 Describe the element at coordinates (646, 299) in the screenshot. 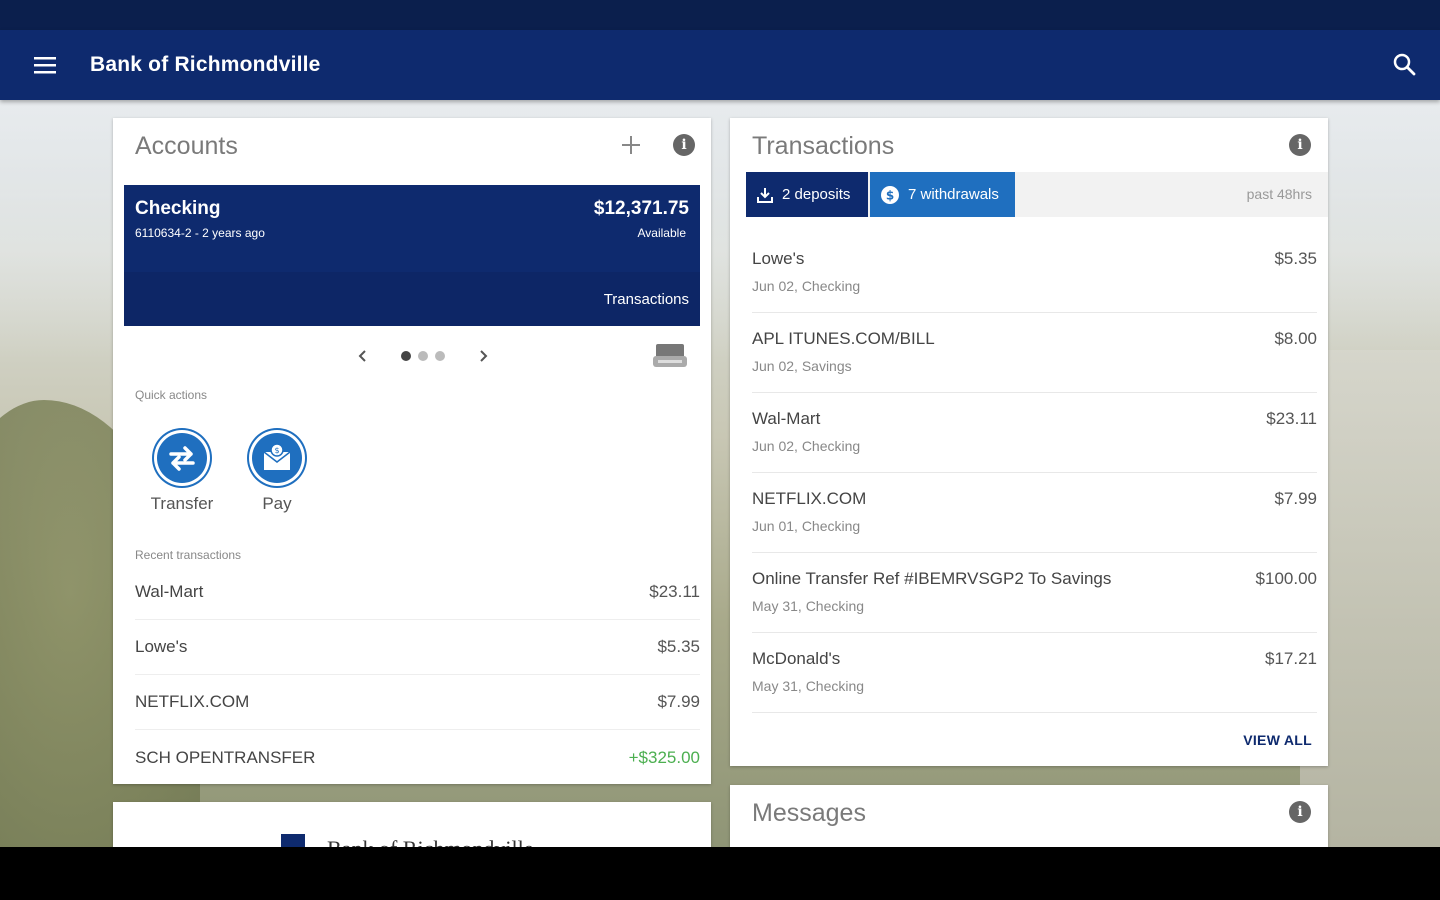

I see `account-transactions-link: Transactions` at that location.